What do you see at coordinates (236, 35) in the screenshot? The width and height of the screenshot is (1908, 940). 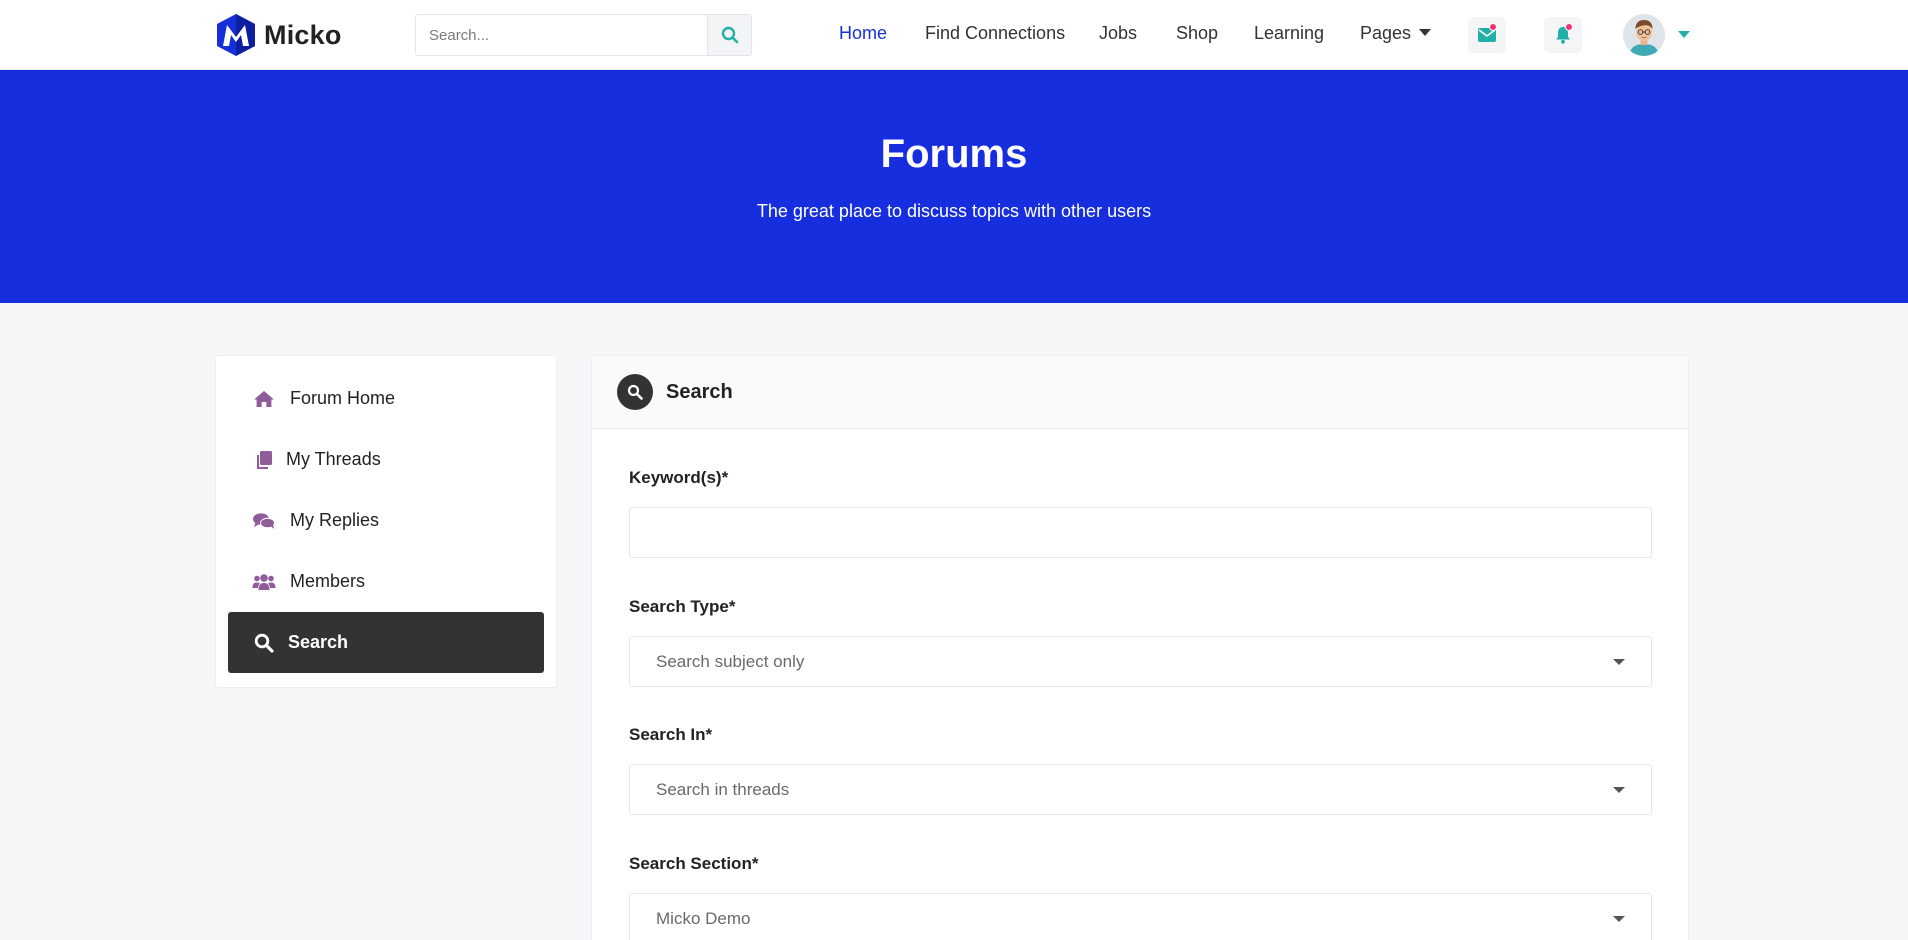 I see `micko-logo-icon` at bounding box center [236, 35].